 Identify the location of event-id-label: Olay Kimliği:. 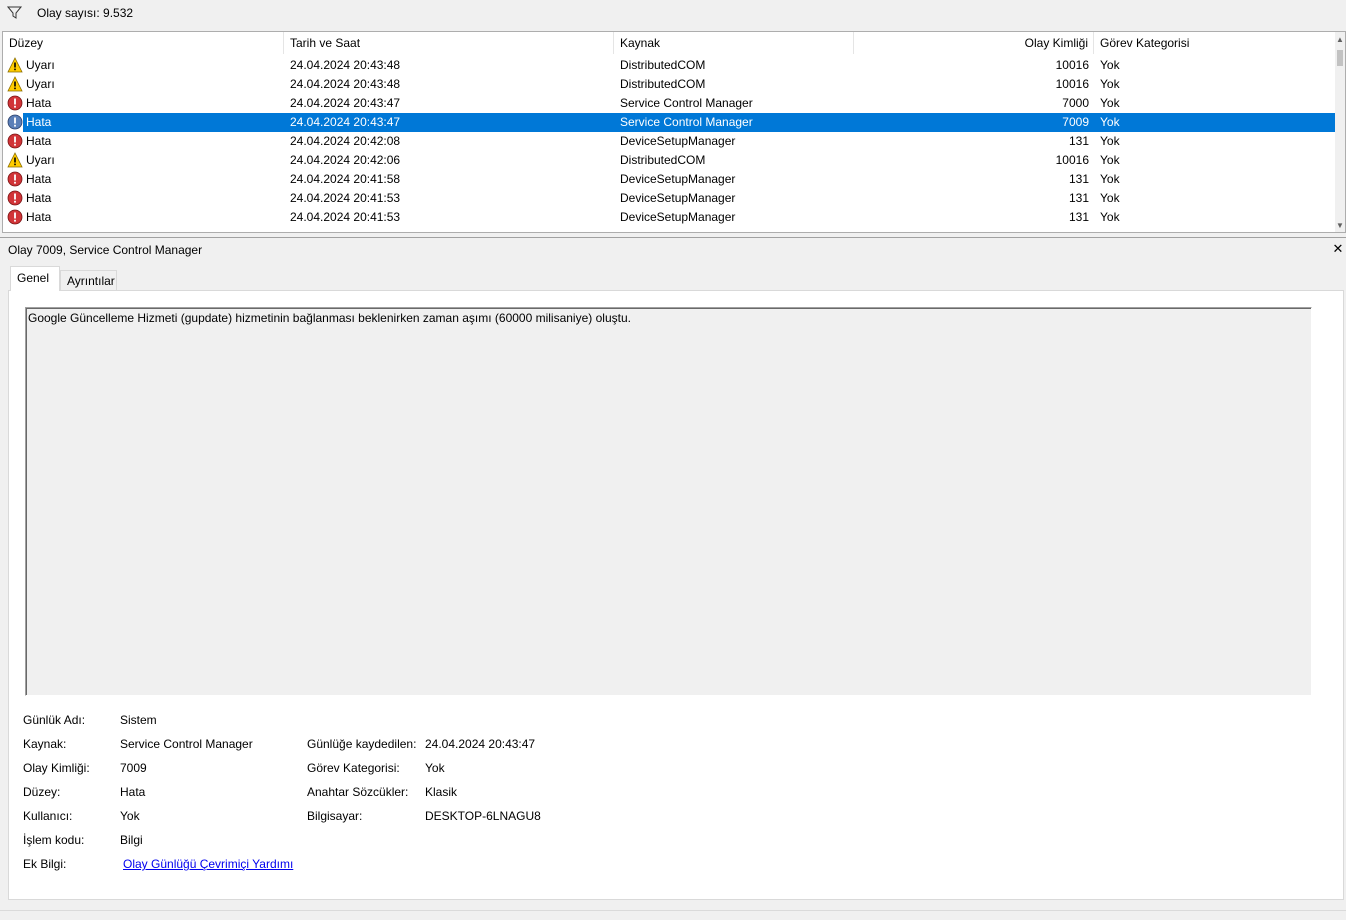
(56, 768).